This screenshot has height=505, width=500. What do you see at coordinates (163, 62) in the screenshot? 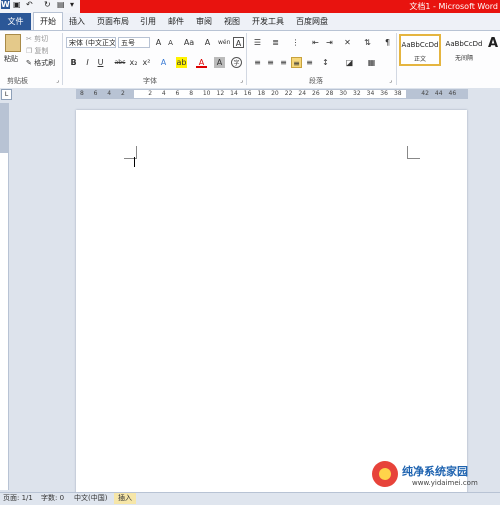
I see `text-effects-icon: A` at bounding box center [163, 62].